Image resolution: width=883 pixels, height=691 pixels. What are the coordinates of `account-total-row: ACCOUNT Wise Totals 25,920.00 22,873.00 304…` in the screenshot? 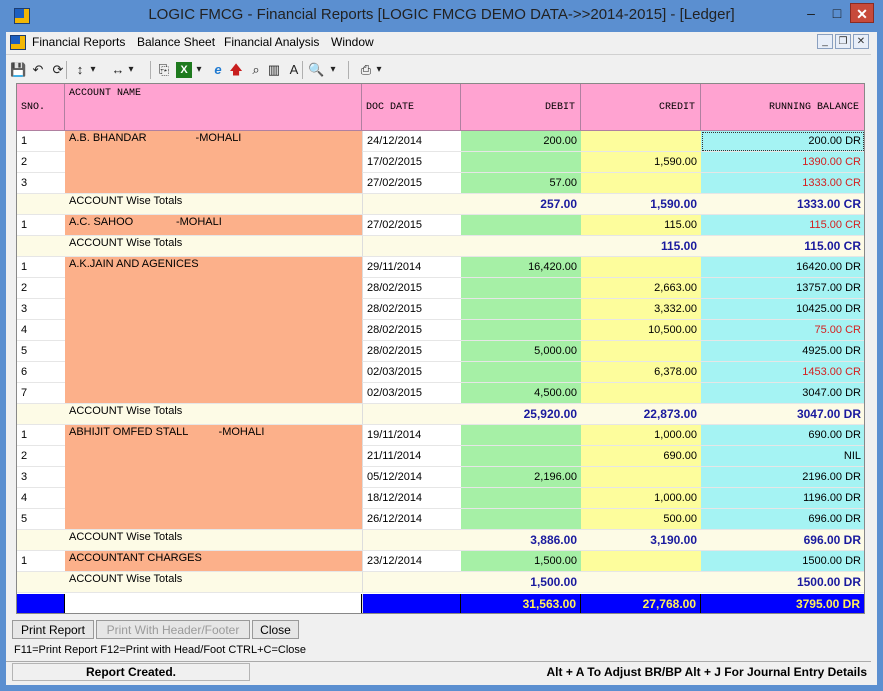 It's located at (440, 414).